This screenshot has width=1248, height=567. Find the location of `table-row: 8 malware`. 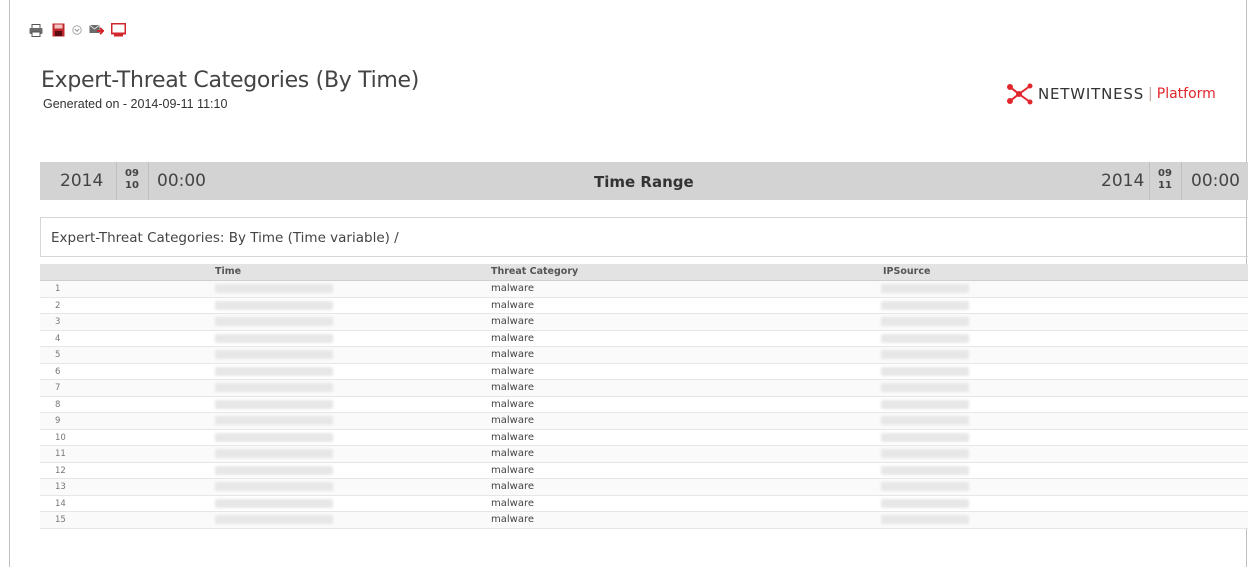

table-row: 8 malware is located at coordinates (644, 404).